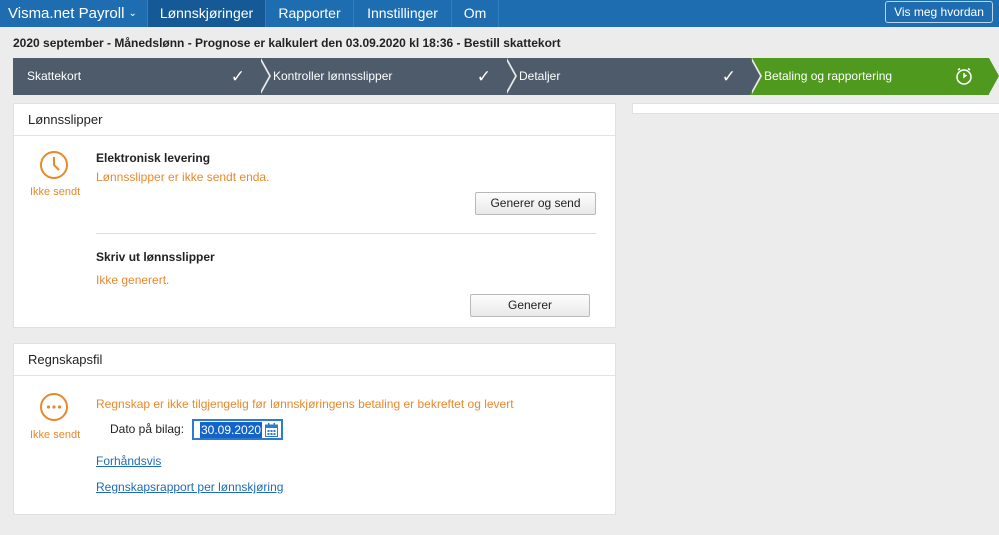 Image resolution: width=999 pixels, height=535 pixels. I want to click on date-label: Dato på bilag:, so click(147, 429).